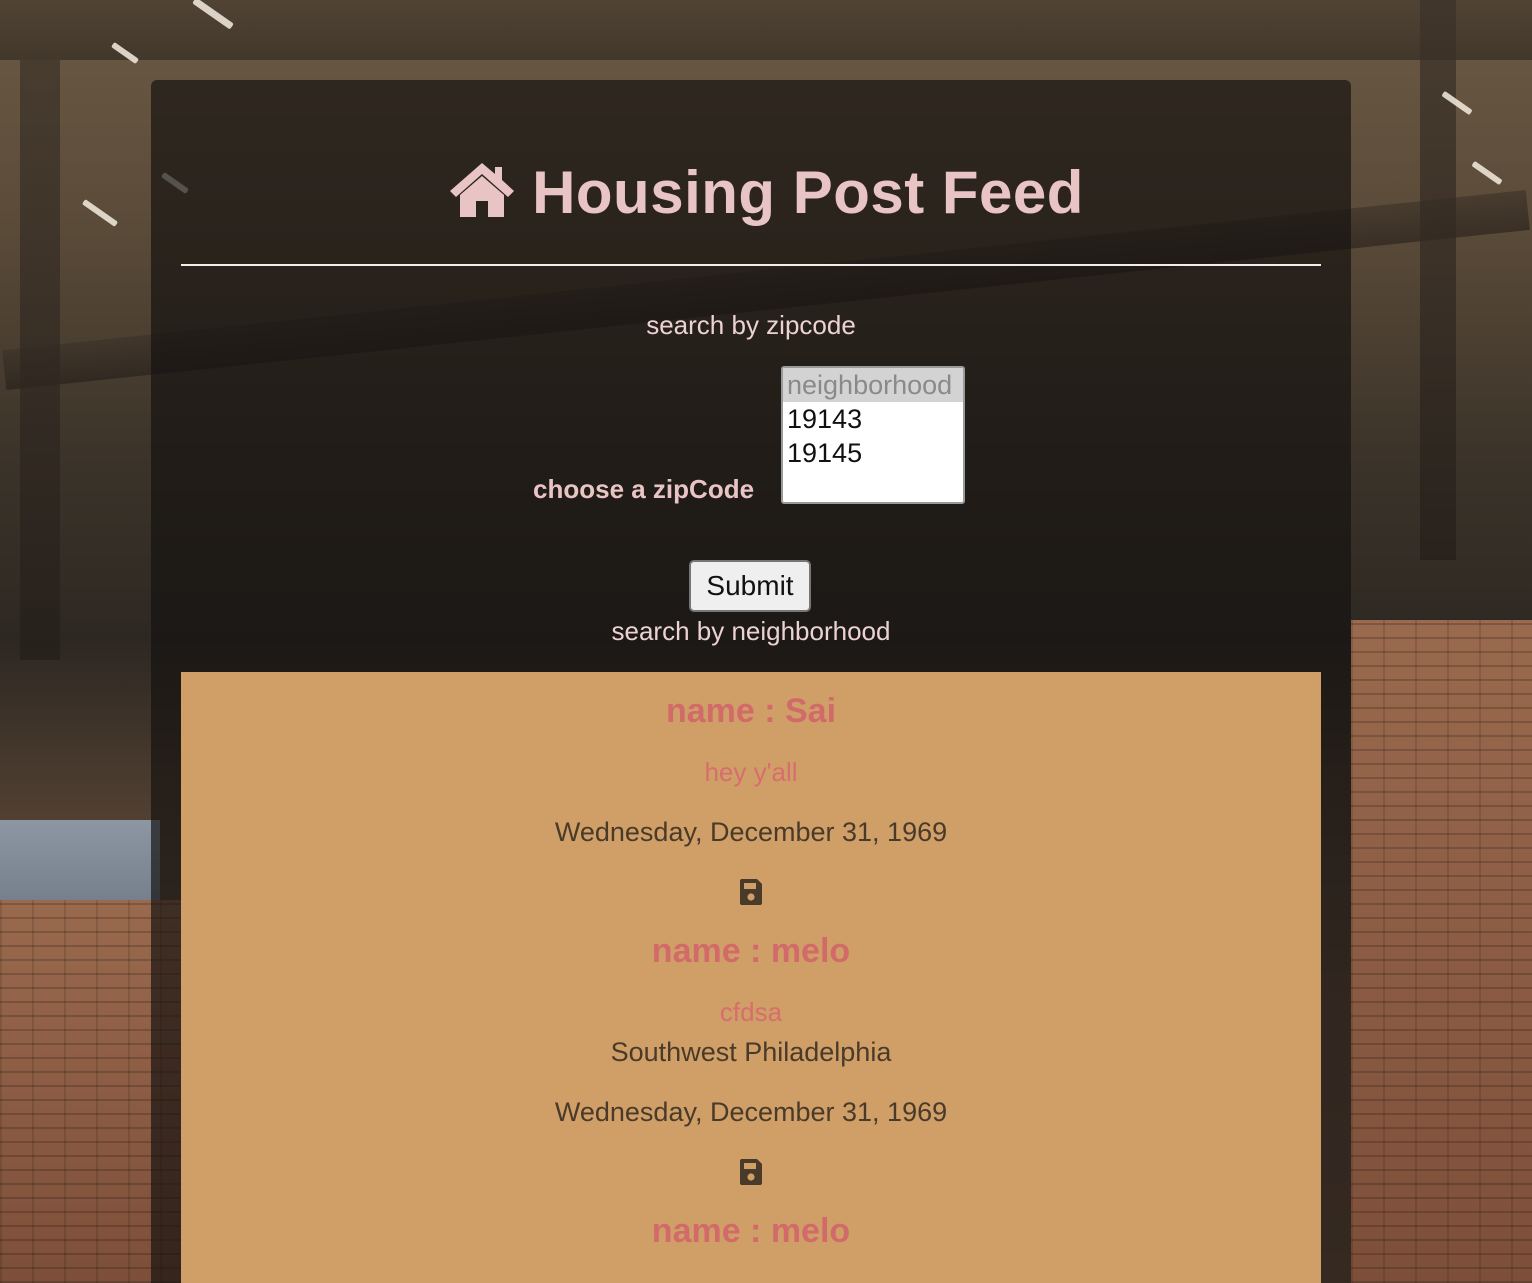 This screenshot has height=1283, width=1532. I want to click on home-icon, so click(482, 190).